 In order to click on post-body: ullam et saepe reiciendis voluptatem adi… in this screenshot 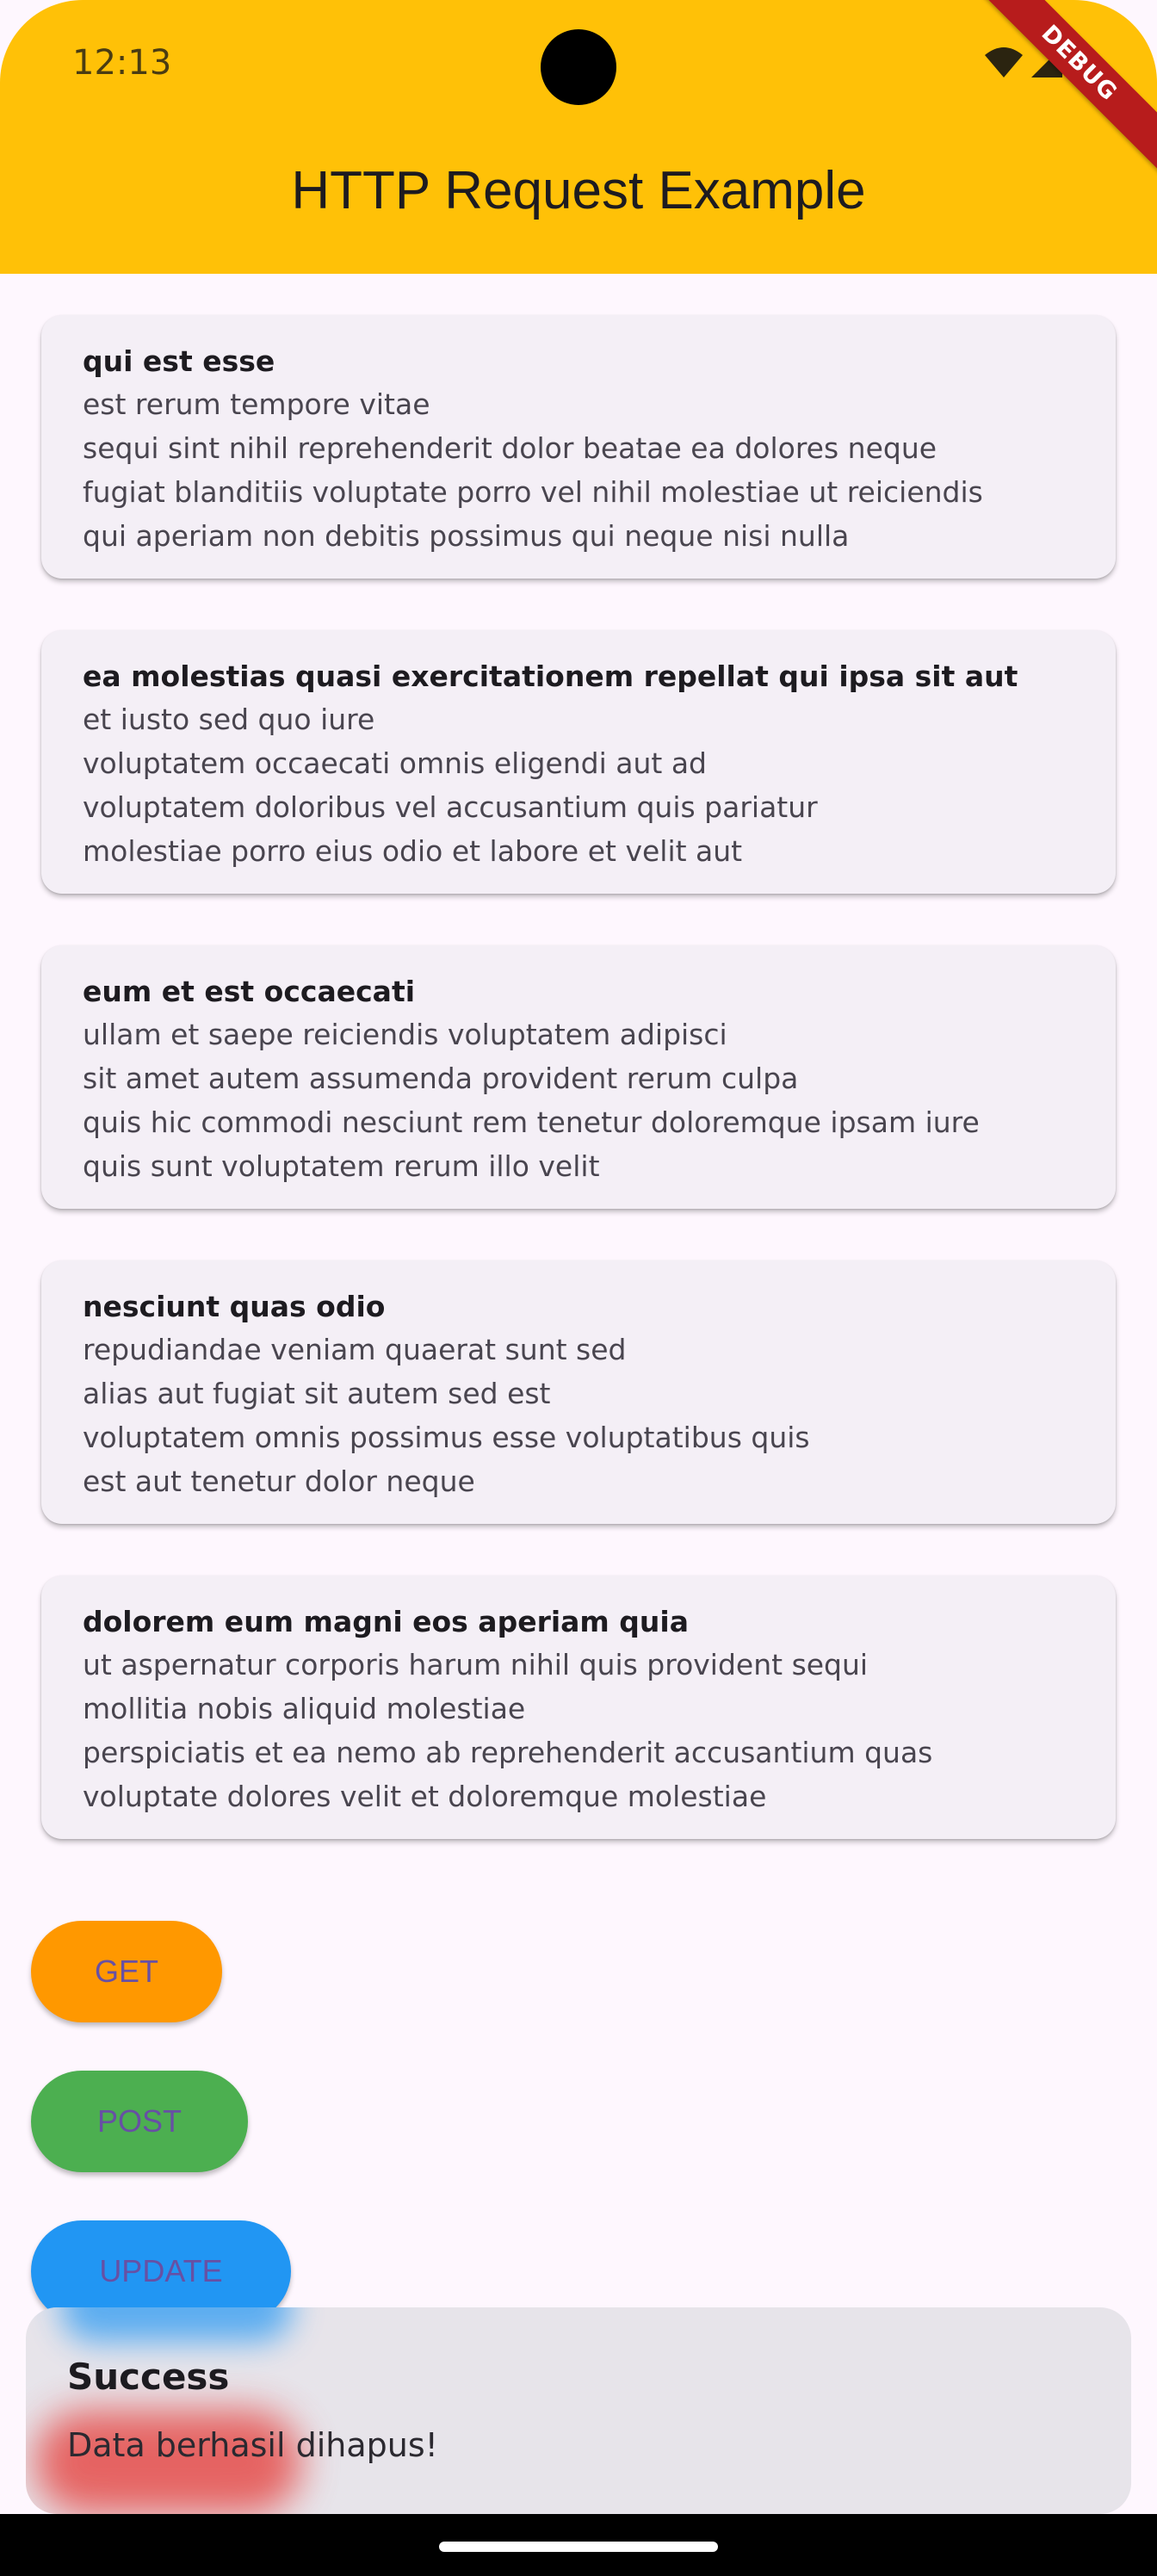, I will do `click(531, 1100)`.